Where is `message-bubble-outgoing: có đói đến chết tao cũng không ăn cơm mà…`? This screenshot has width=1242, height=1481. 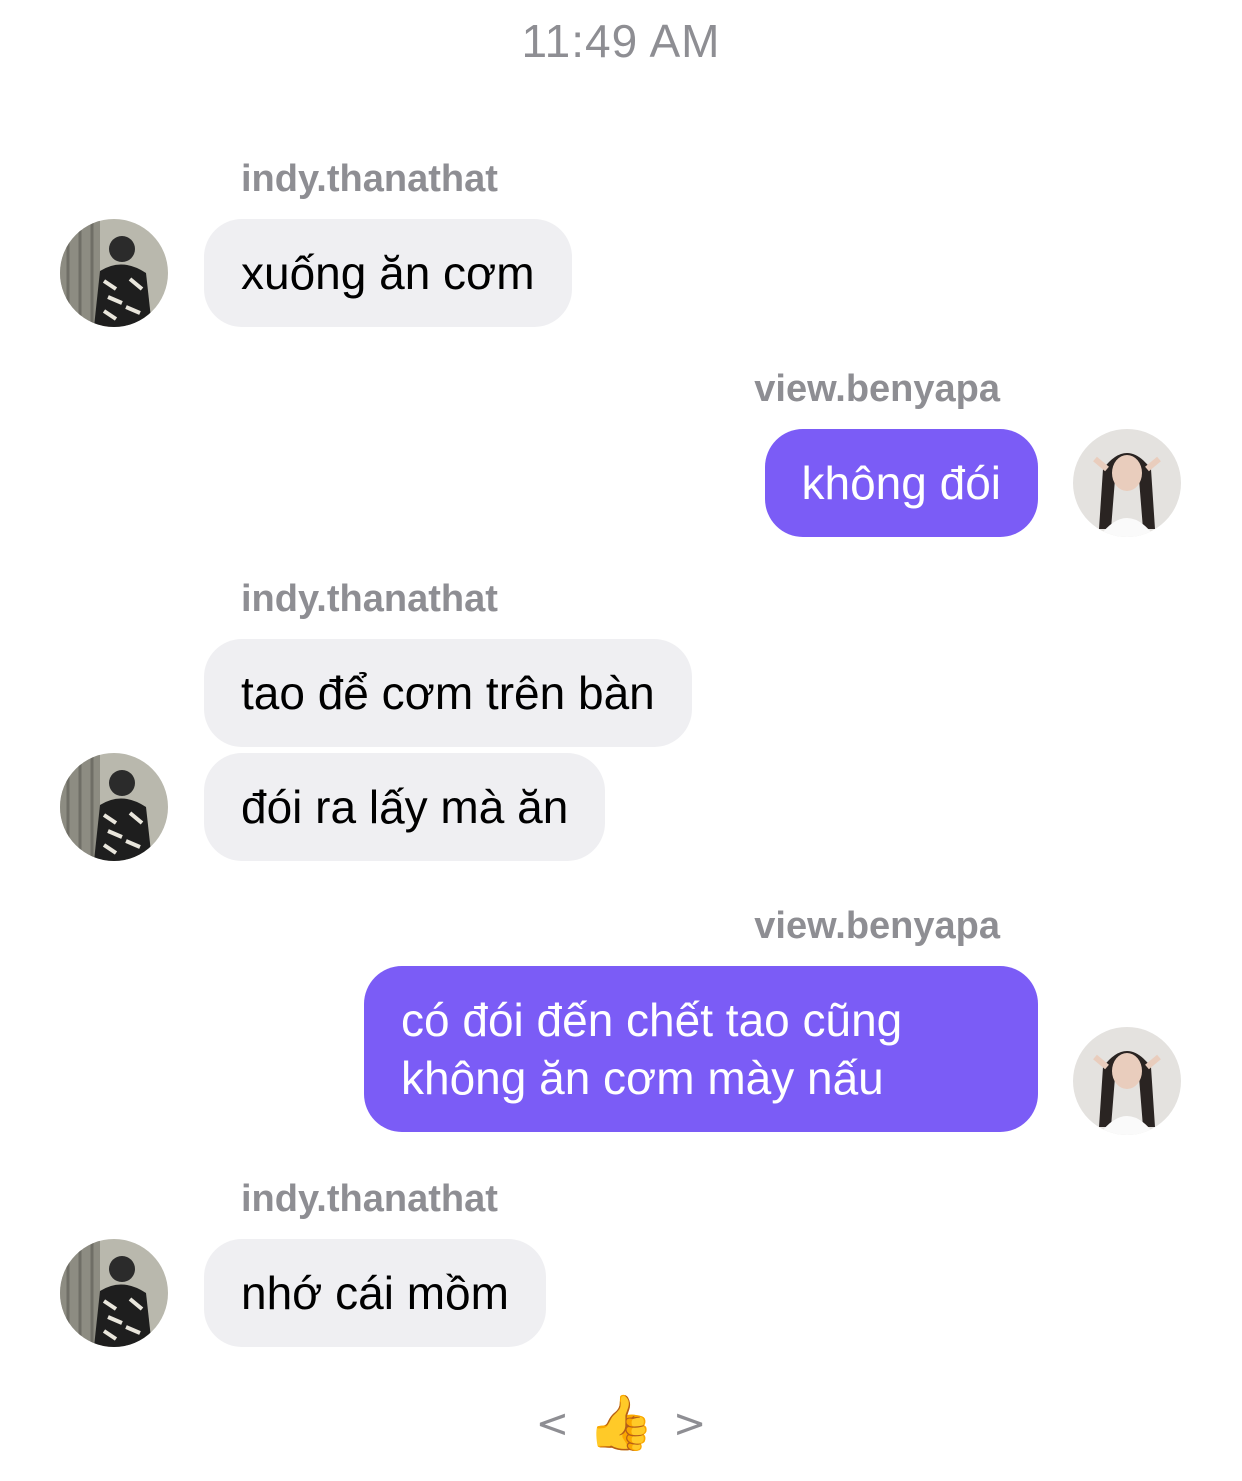
message-bubble-outgoing: có đói đến chết tao cũng không ăn cơm mà… is located at coordinates (701, 1049).